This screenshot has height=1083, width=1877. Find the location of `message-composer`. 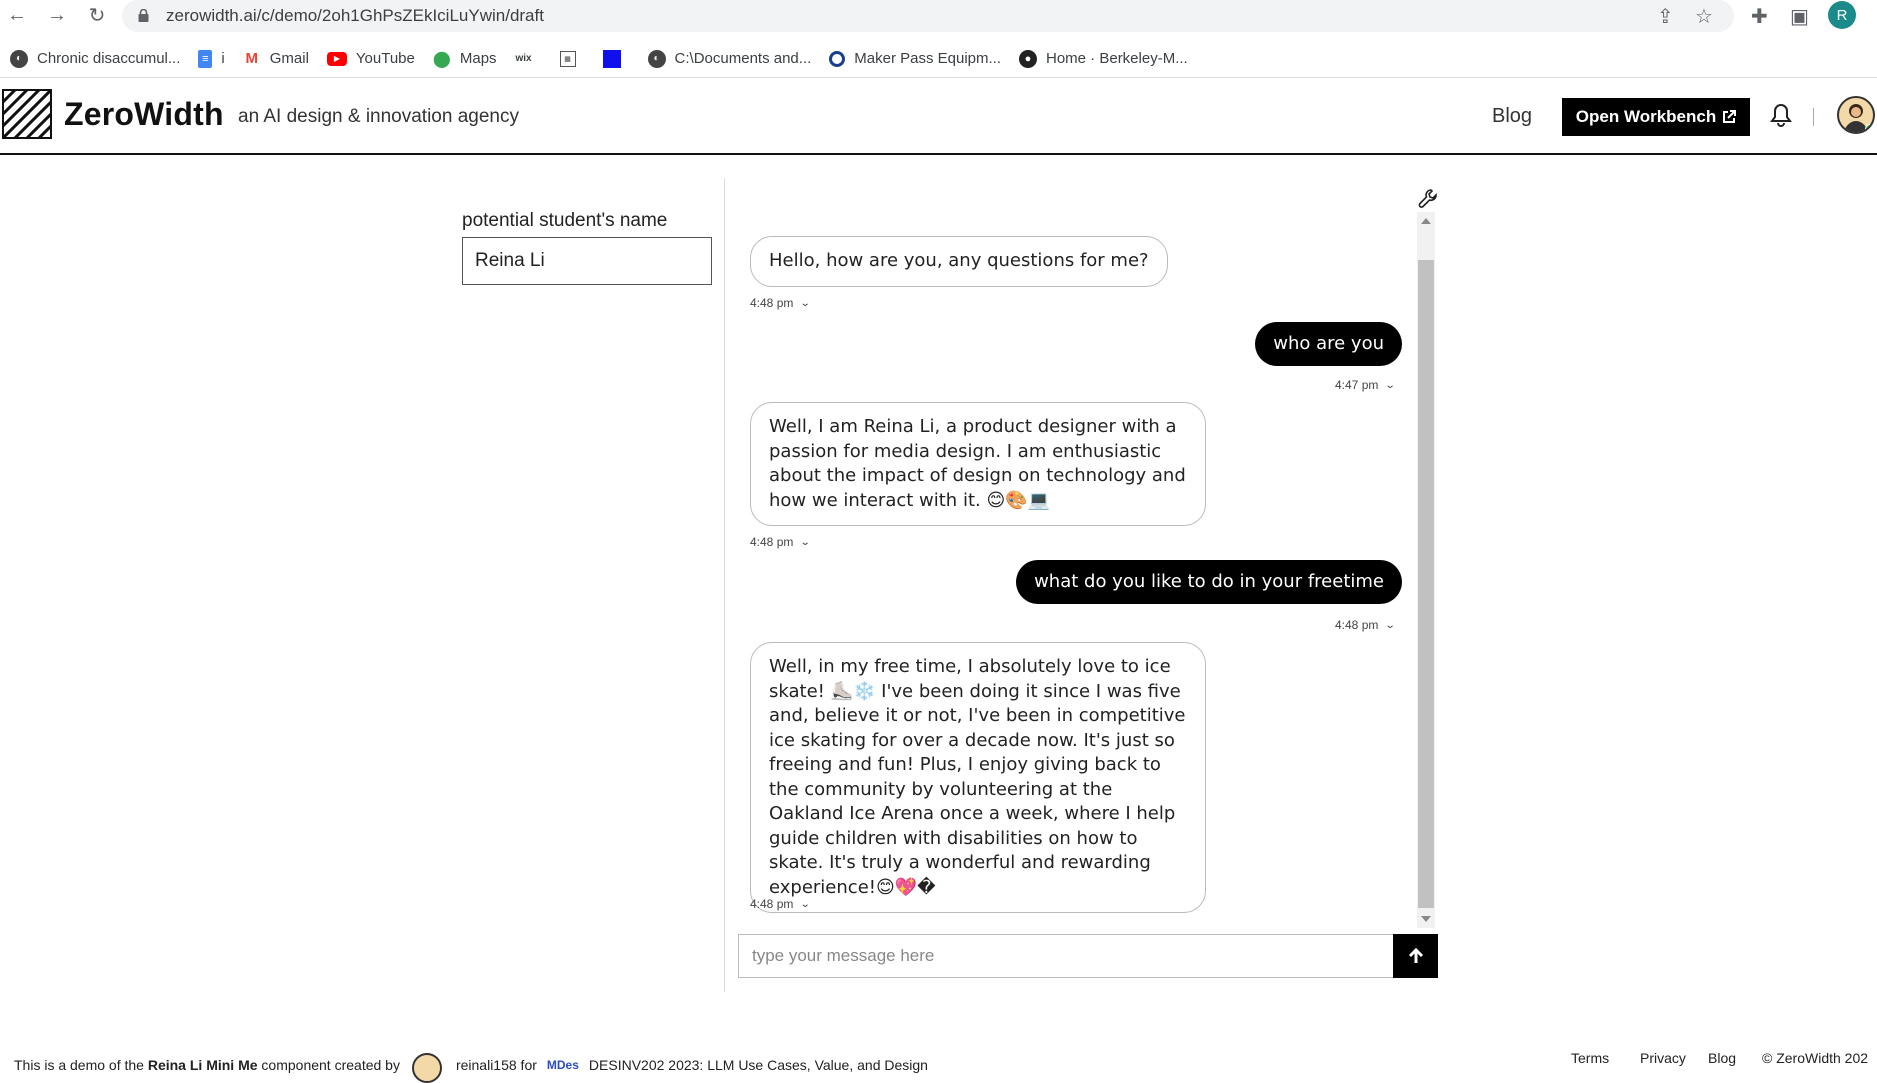

message-composer is located at coordinates (1088, 956).